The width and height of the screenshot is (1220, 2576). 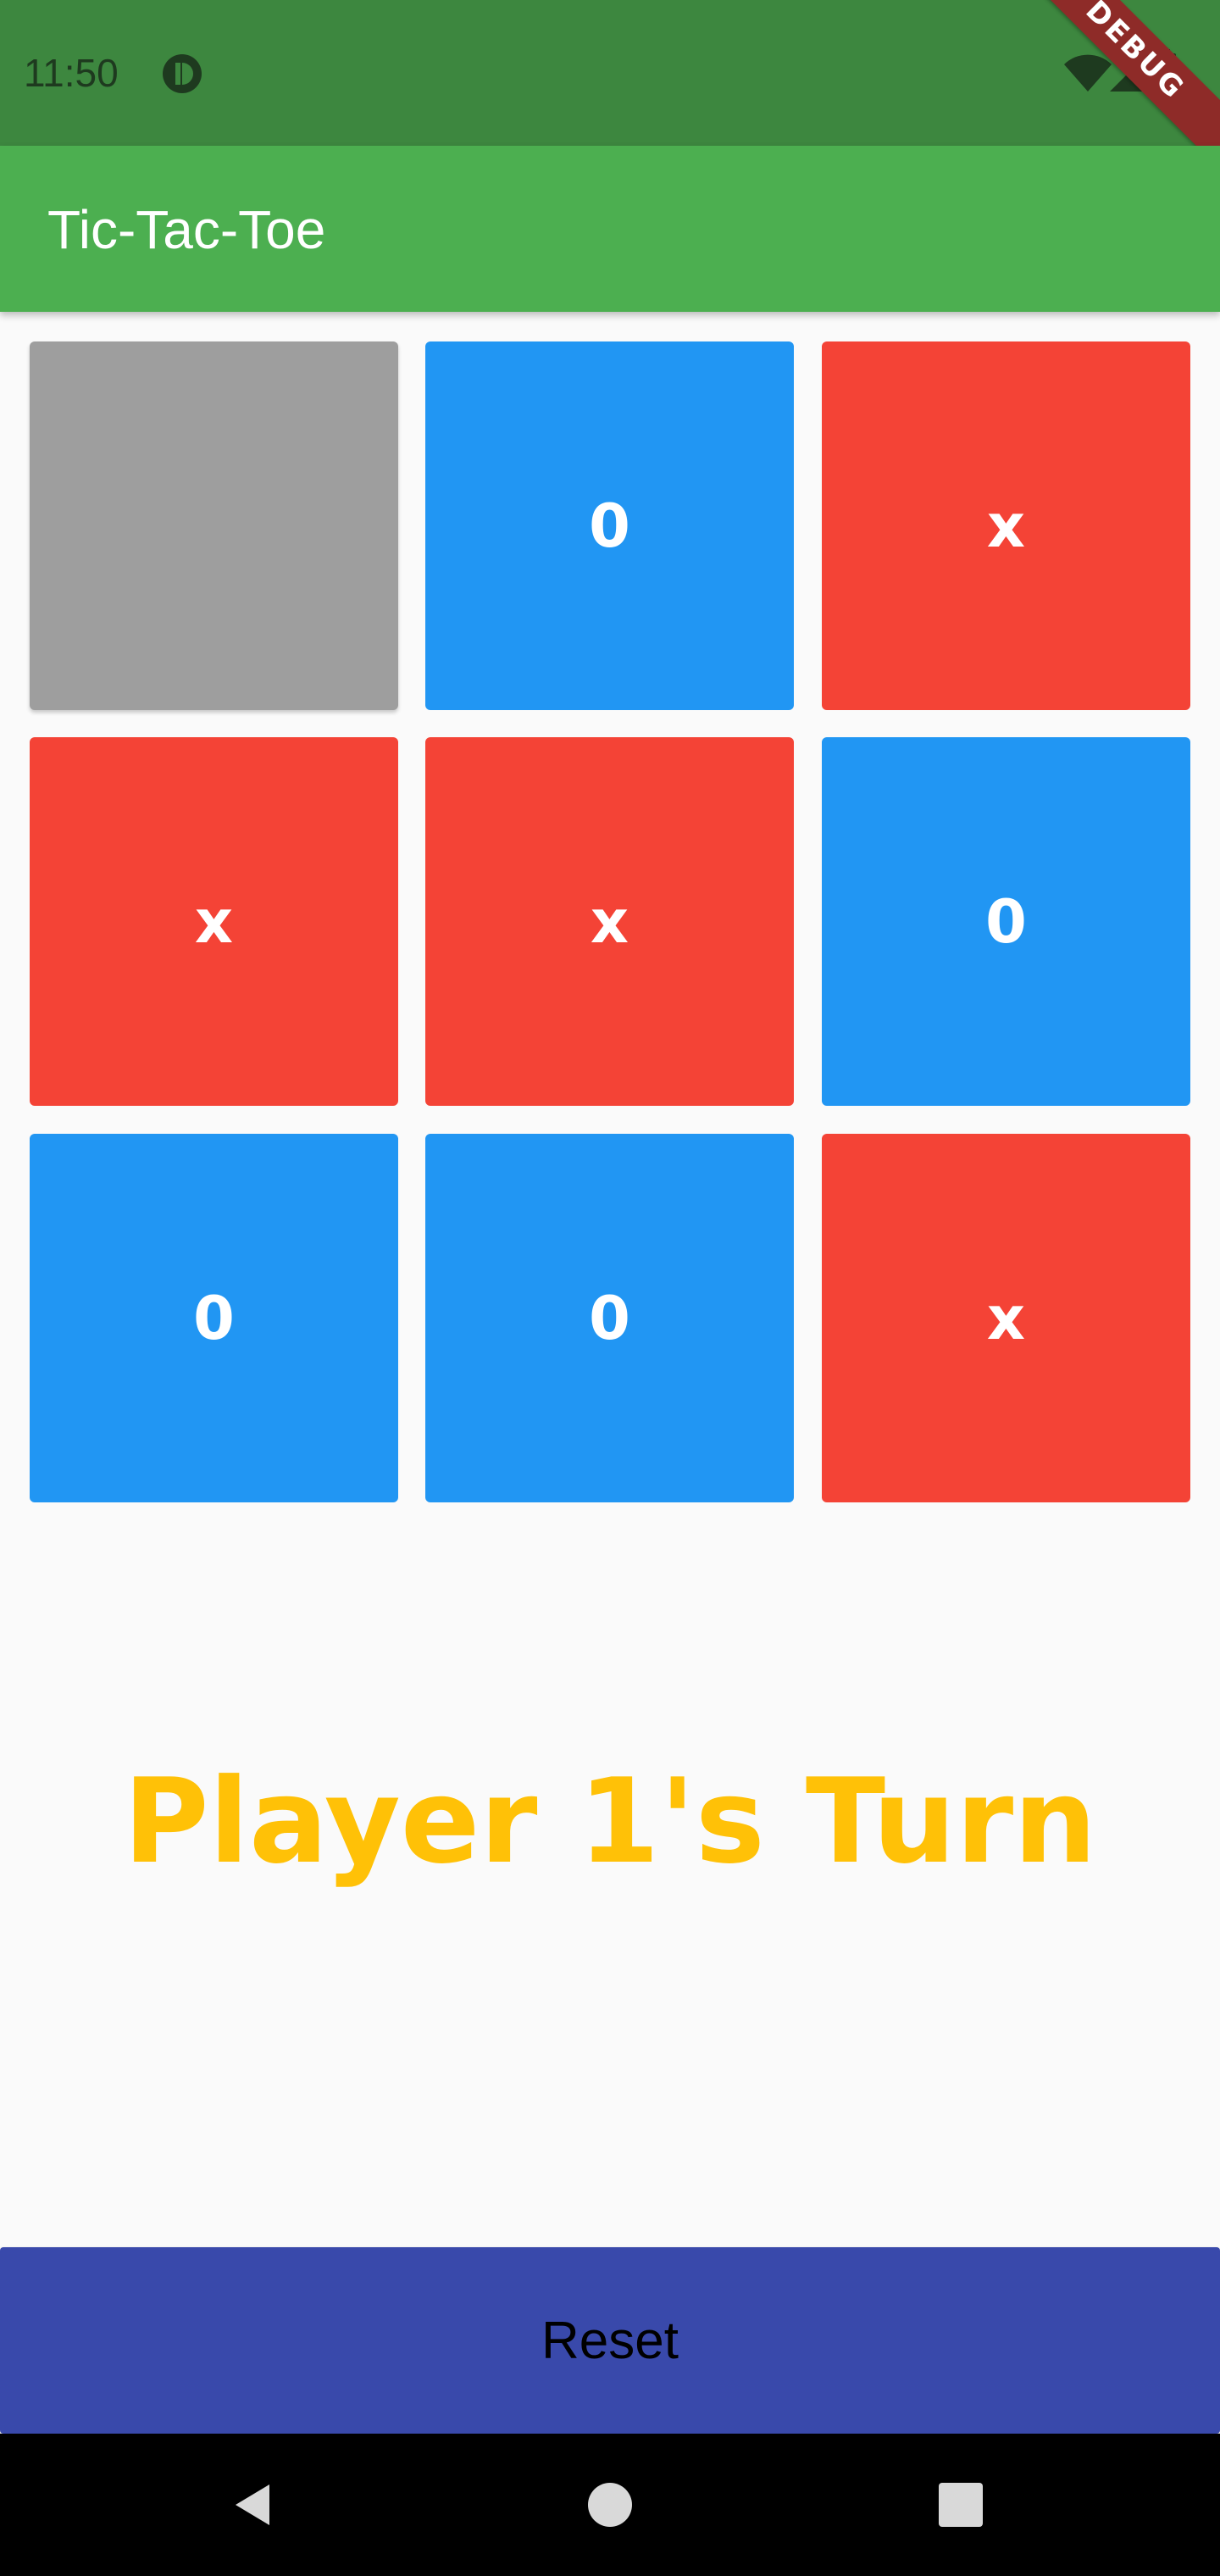 What do you see at coordinates (182, 74) in the screenshot?
I see `app-status-icon` at bounding box center [182, 74].